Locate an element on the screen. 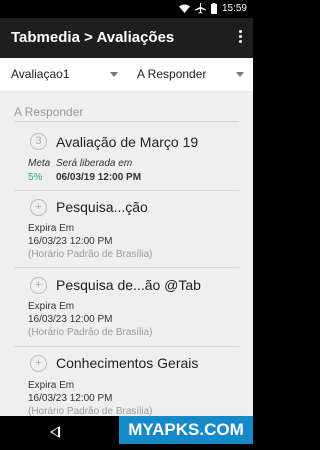 The image size is (320, 450). assessment-dropdown: Avaliaçao1 is located at coordinates (40, 74).